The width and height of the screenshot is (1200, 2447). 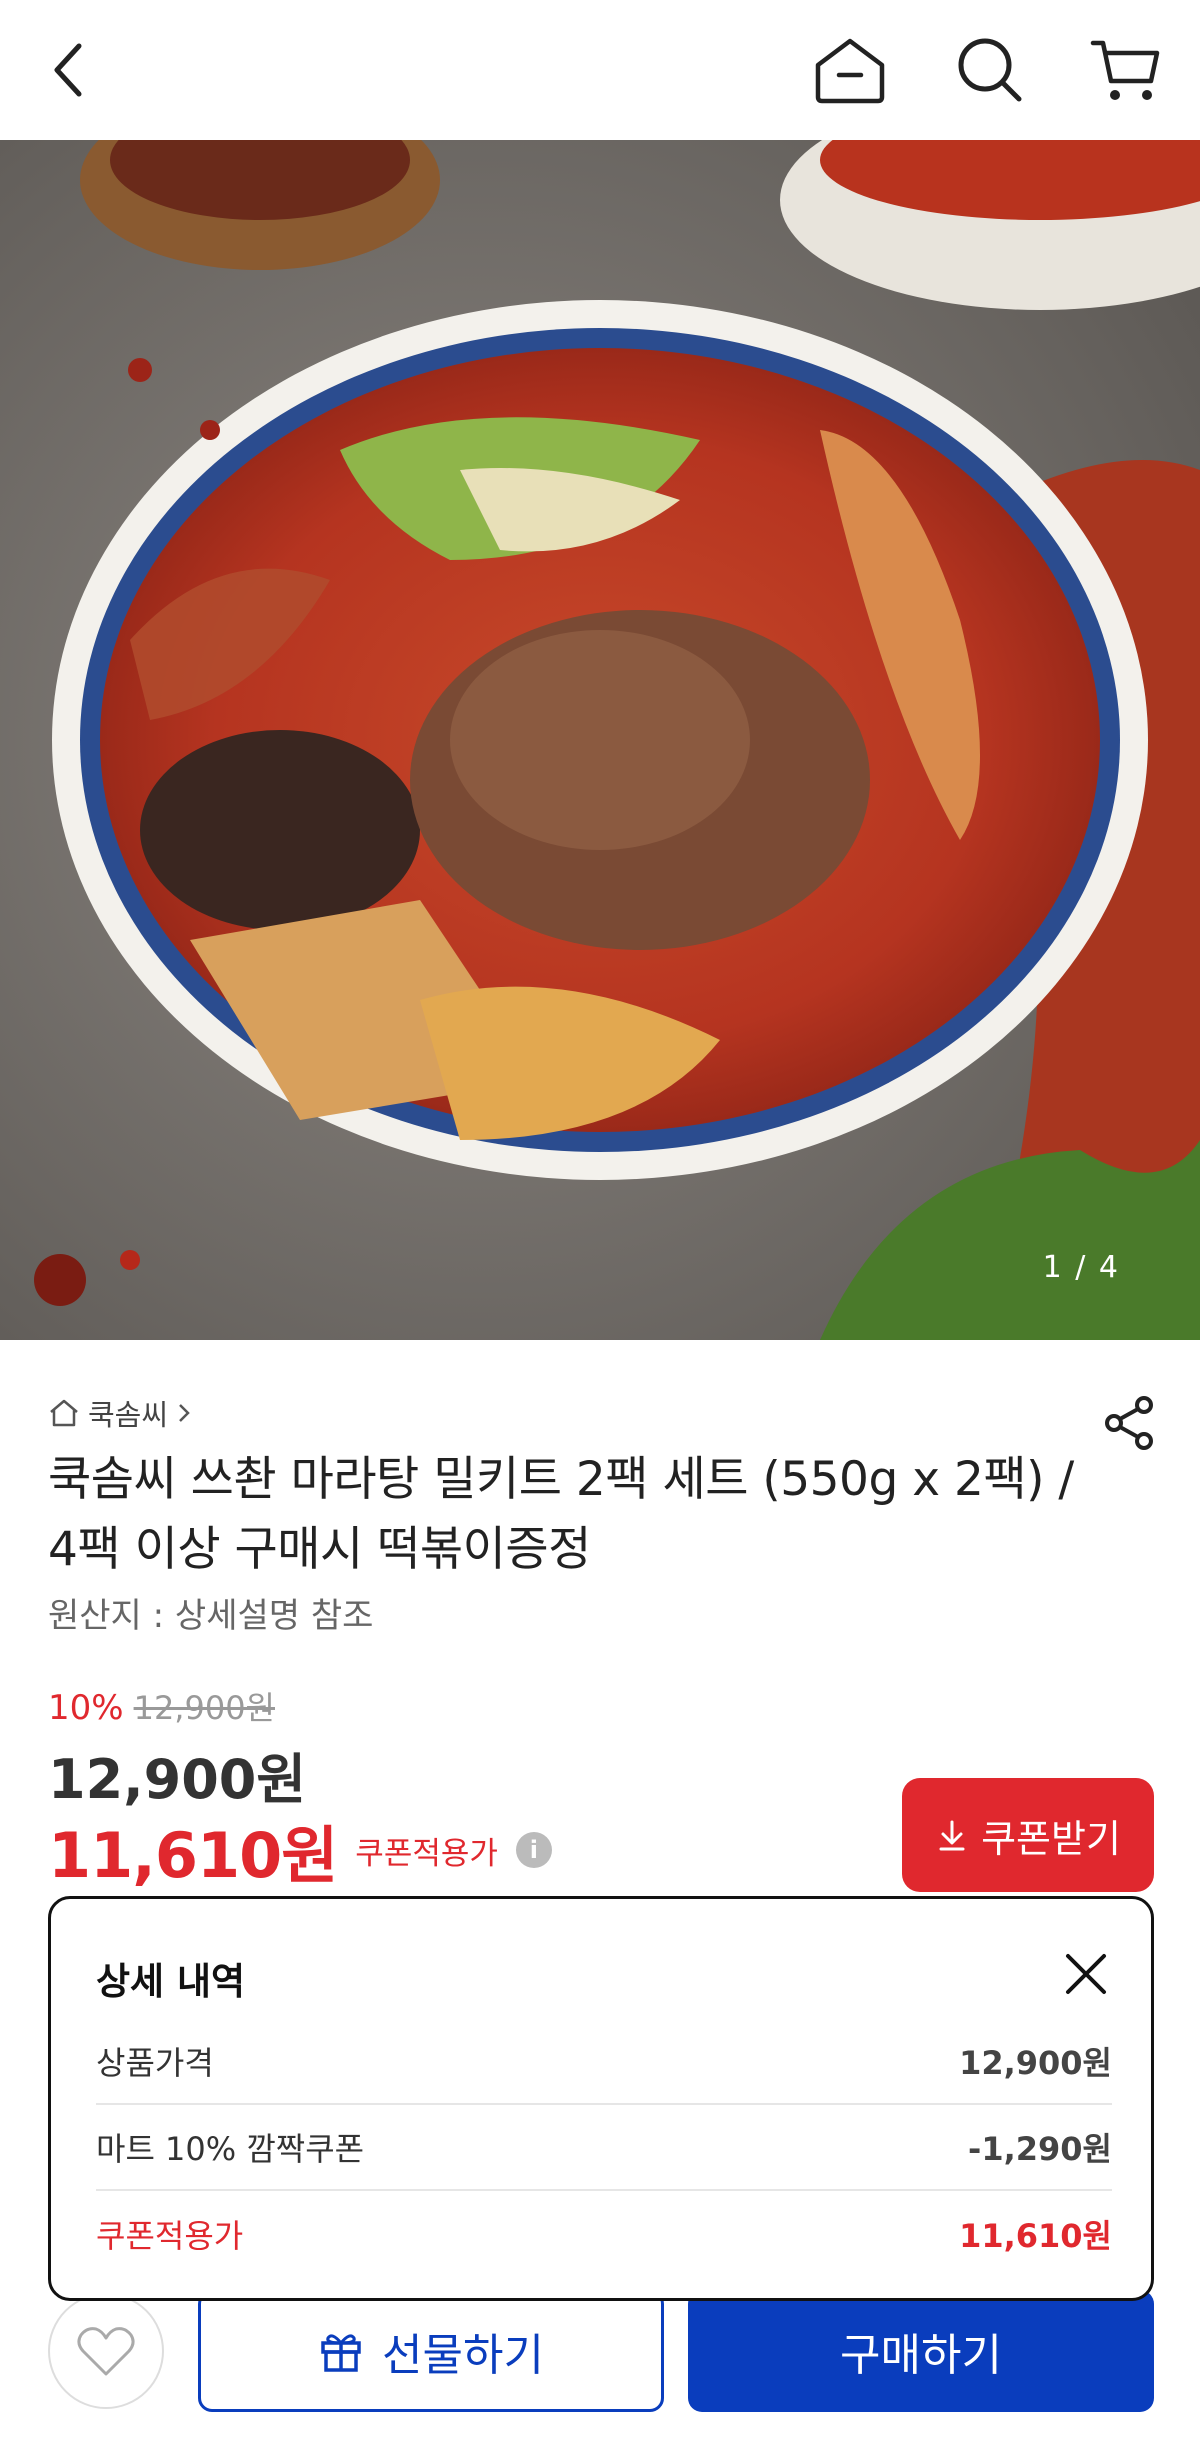 What do you see at coordinates (204, 1708) in the screenshot?
I see `original-price: 12,900원` at bounding box center [204, 1708].